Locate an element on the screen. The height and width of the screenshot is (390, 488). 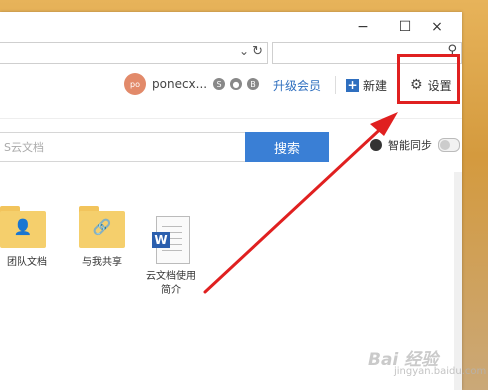
sync-status-icon is located at coordinates (376, 145).